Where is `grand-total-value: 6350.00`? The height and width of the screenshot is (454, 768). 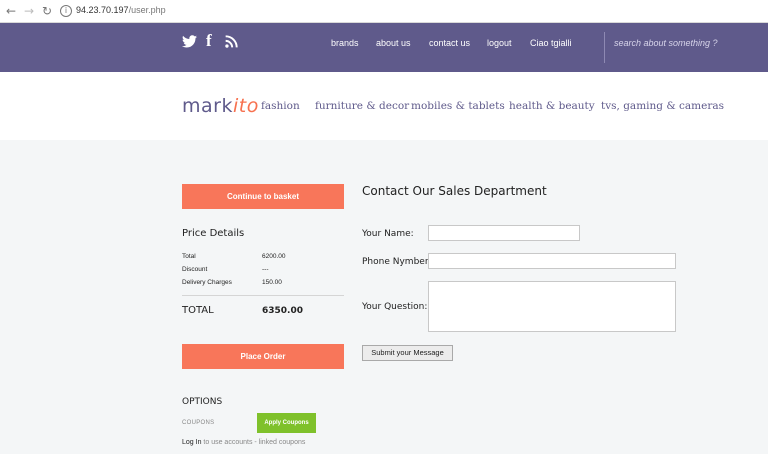
grand-total-value: 6350.00 is located at coordinates (282, 311).